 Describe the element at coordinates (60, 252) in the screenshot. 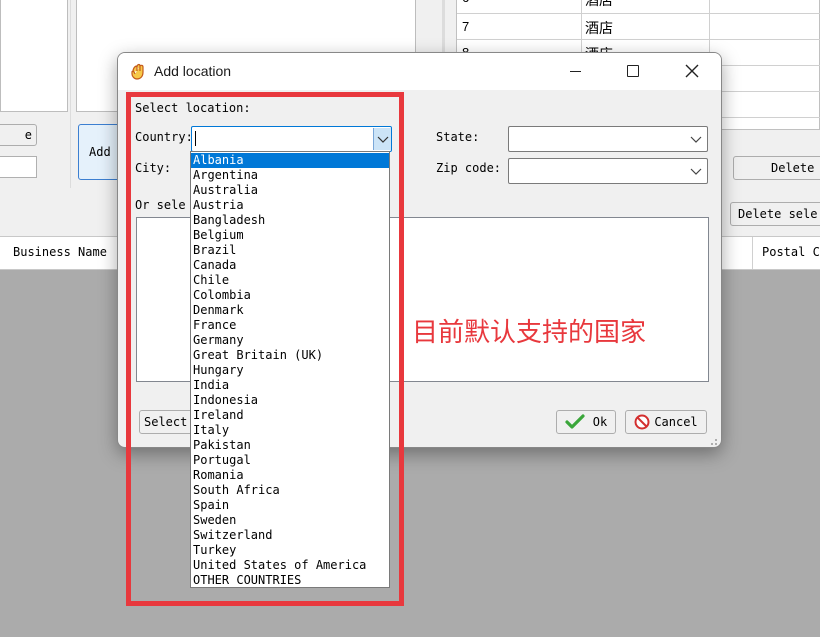

I see `column-header-business-name: Business Name` at that location.